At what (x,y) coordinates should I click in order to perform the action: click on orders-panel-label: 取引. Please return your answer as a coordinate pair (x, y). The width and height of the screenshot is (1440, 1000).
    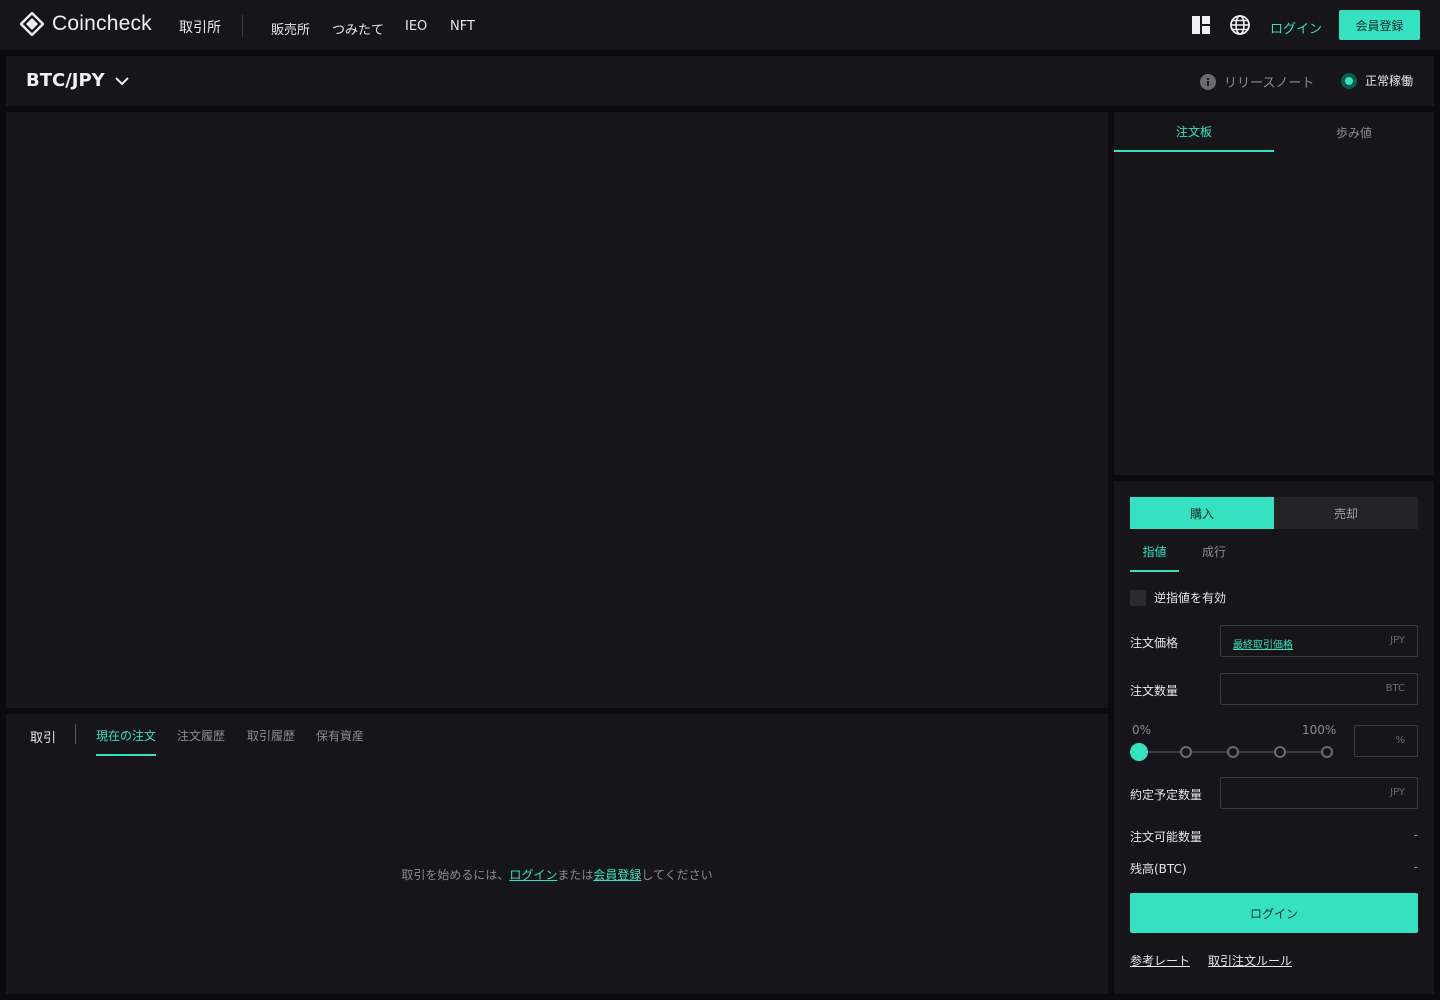
    Looking at the image, I should click on (43, 738).